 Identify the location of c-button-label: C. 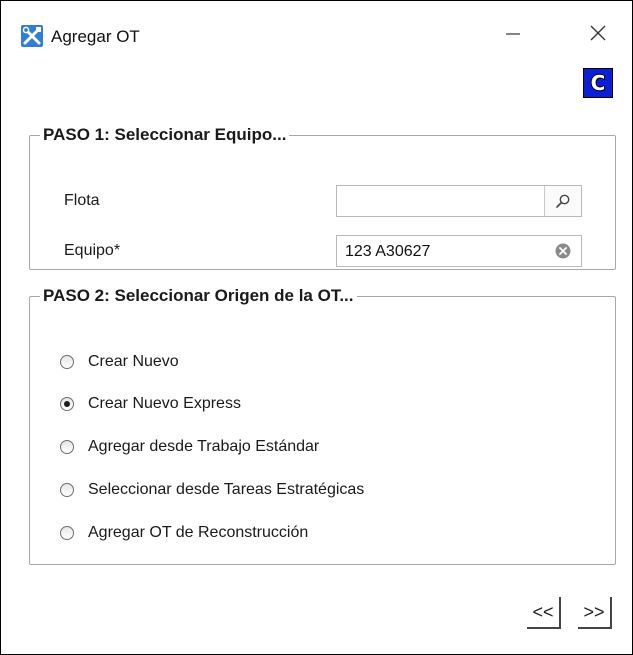
(598, 83).